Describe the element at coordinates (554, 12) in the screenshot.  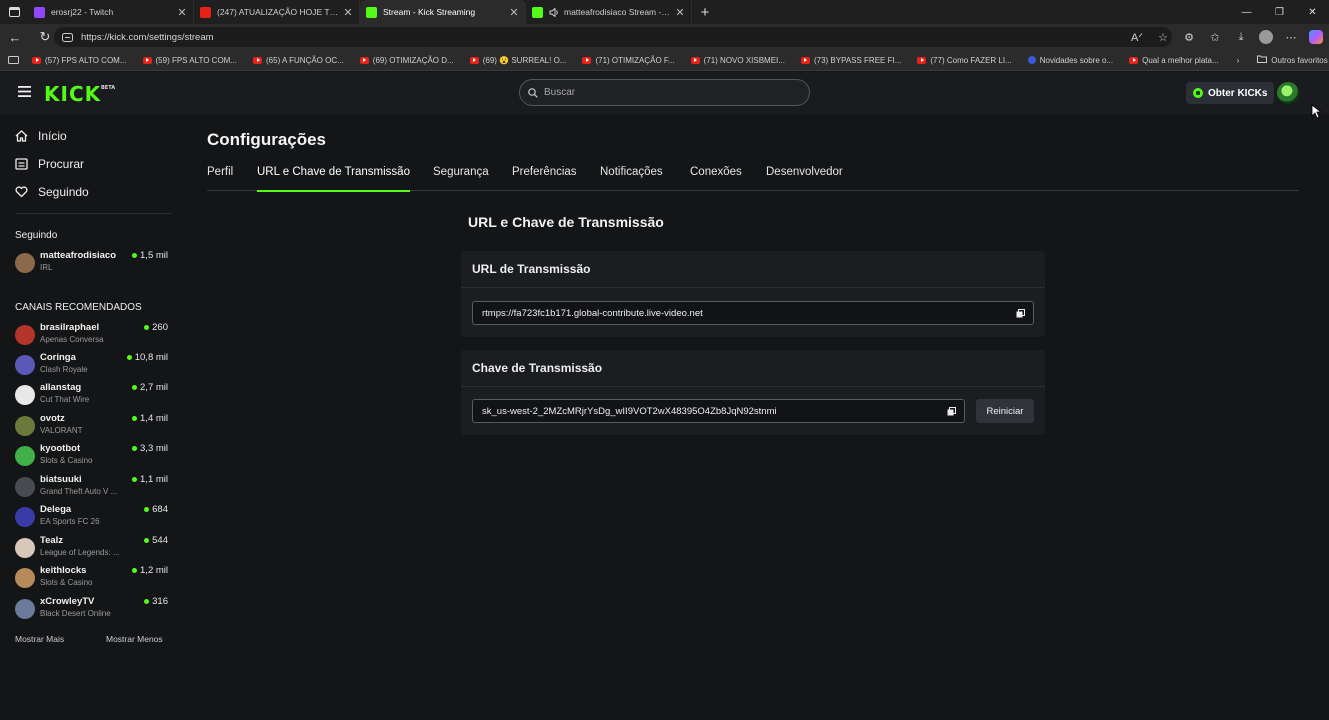
I see `speaker-icon` at that location.